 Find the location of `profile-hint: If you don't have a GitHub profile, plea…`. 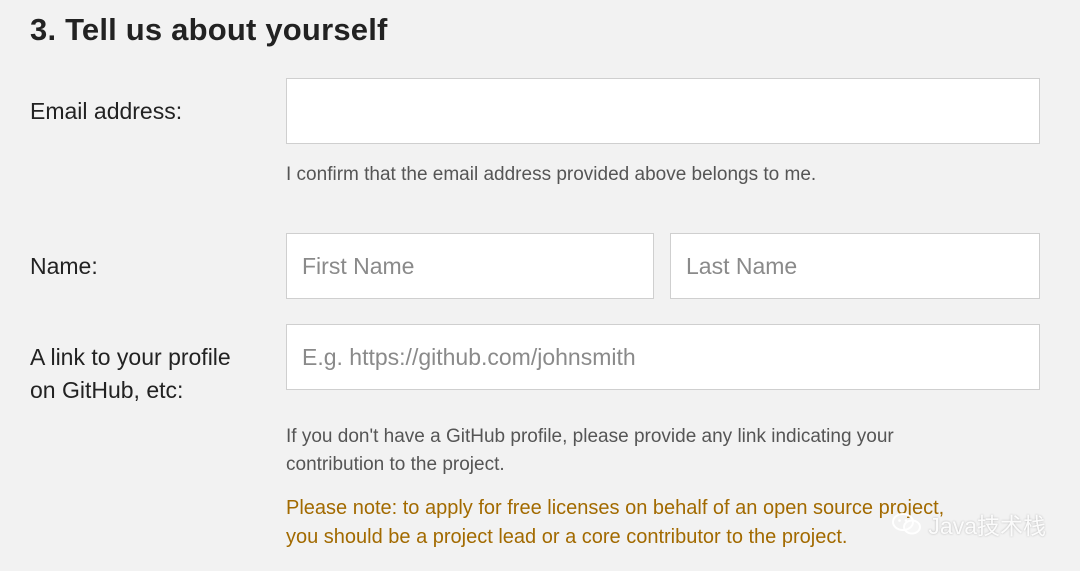

profile-hint: If you don't have a GitHub profile, plea… is located at coordinates (590, 451).